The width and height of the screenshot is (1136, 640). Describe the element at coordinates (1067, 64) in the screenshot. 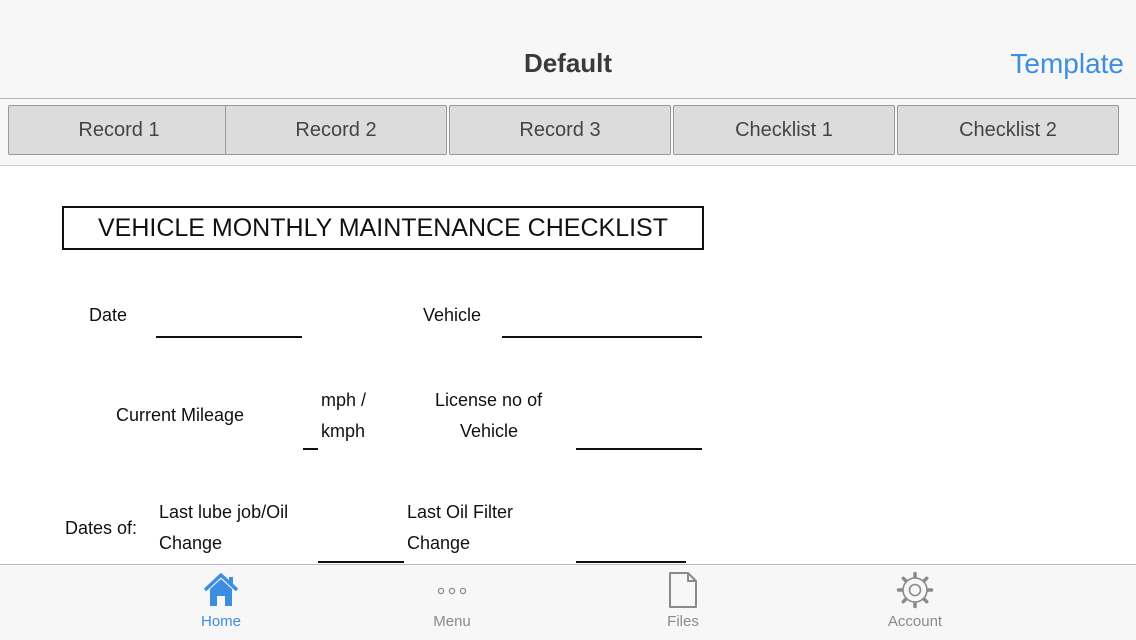

I see `template-button: Template` at that location.